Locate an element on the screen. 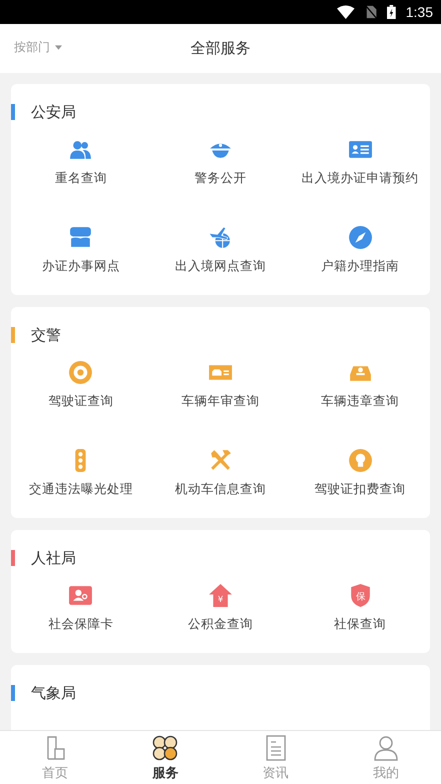 The height and width of the screenshot is (784, 441). page-title: 全部服务 is located at coordinates (220, 48).